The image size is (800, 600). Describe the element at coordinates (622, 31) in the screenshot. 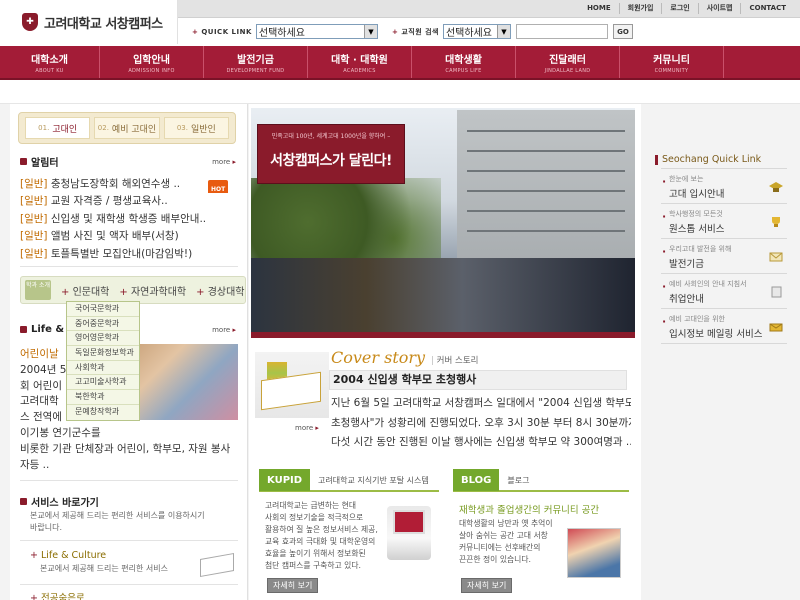

I see `go-button: GO` at that location.